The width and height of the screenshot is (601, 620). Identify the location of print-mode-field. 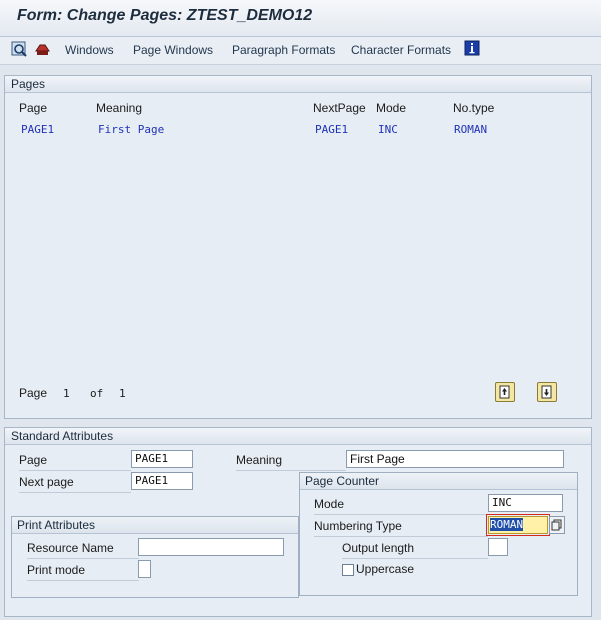
(144, 569).